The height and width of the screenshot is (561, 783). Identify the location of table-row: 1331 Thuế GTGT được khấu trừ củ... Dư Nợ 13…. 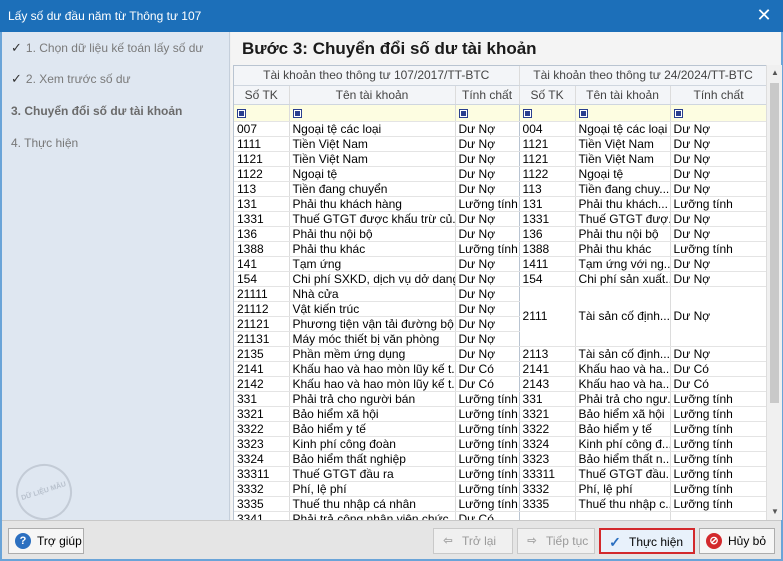
(500, 219).